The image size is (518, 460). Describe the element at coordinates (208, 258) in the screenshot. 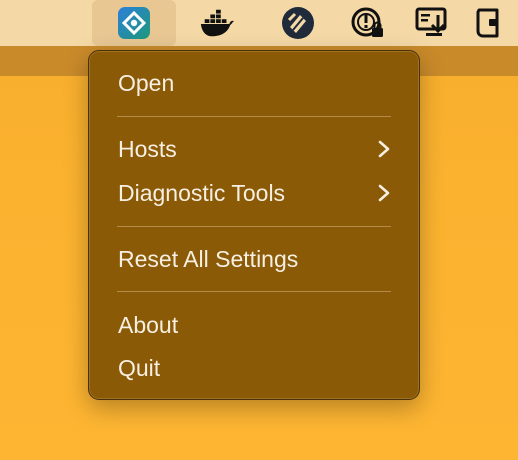

I see `menu-item-label: Reset All Settings` at that location.